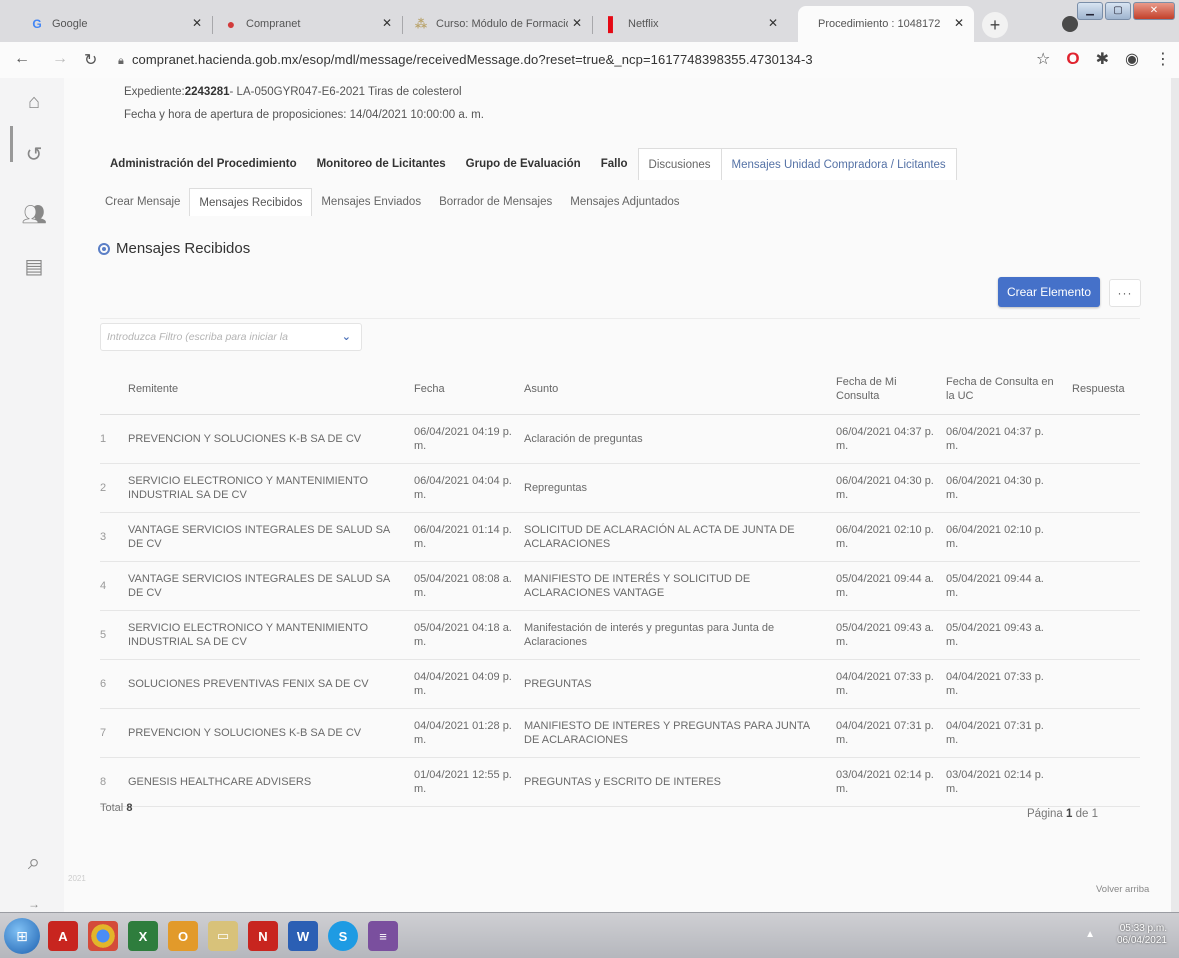 The height and width of the screenshot is (958, 1179). I want to click on subtab-mensajes-enviados: Mensajes Enviados, so click(371, 202).